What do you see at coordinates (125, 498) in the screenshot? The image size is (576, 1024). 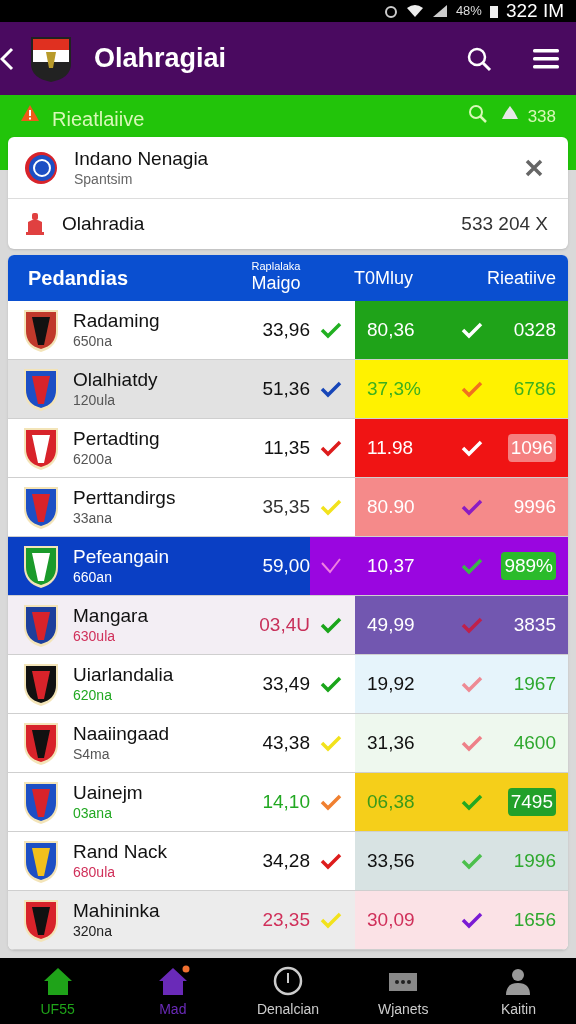 I see `team-name: Perttandirgs` at bounding box center [125, 498].